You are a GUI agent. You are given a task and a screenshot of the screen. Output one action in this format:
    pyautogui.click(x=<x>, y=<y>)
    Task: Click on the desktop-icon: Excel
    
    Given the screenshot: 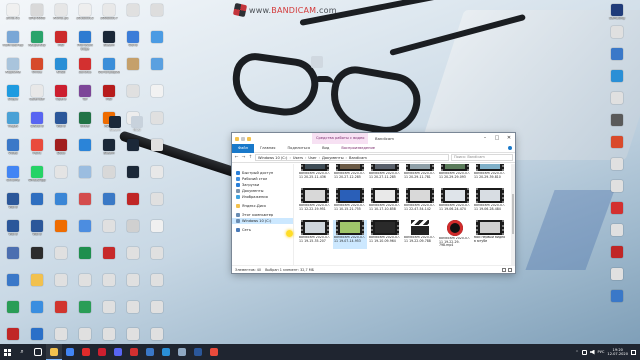 What is the action you would take?
    pyautogui.click(x=85, y=125)
    